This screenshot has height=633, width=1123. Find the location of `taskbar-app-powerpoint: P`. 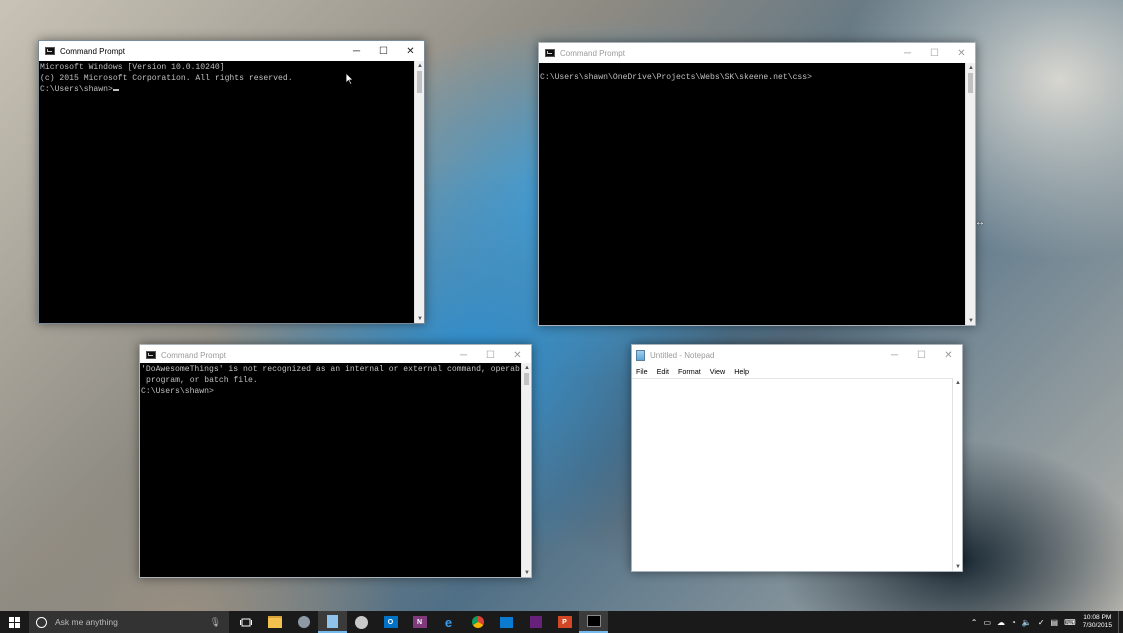

taskbar-app-powerpoint: P is located at coordinates (564, 622).